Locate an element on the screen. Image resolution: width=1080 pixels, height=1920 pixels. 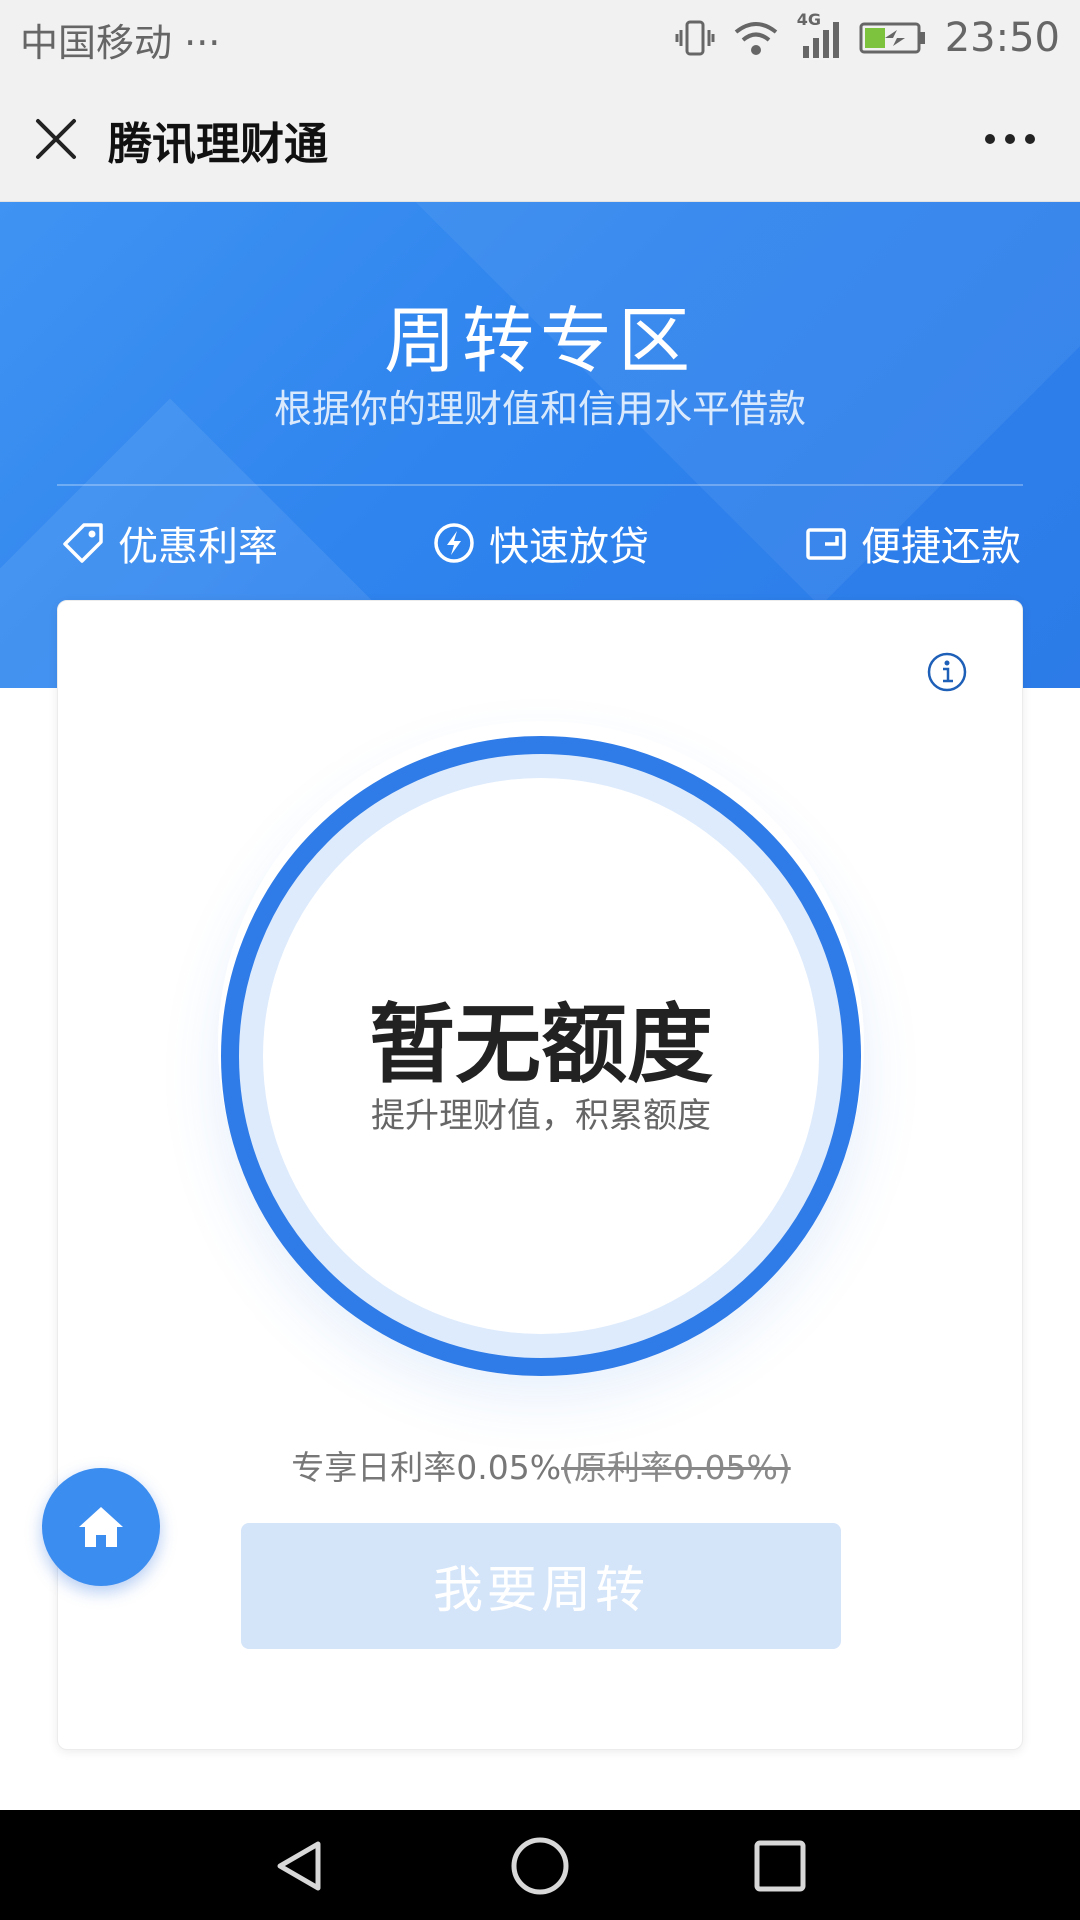
hero-subtitle: 根据你的理财值和信用水平借款 is located at coordinates (539, 409).